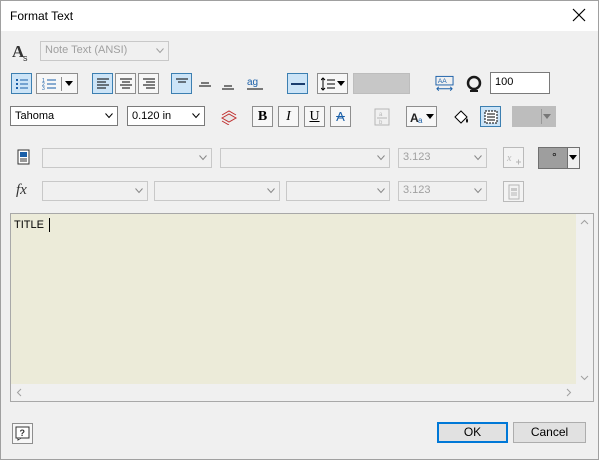 The width and height of the screenshot is (599, 460). Describe the element at coordinates (513, 191) in the screenshot. I see `add-property-button` at that location.